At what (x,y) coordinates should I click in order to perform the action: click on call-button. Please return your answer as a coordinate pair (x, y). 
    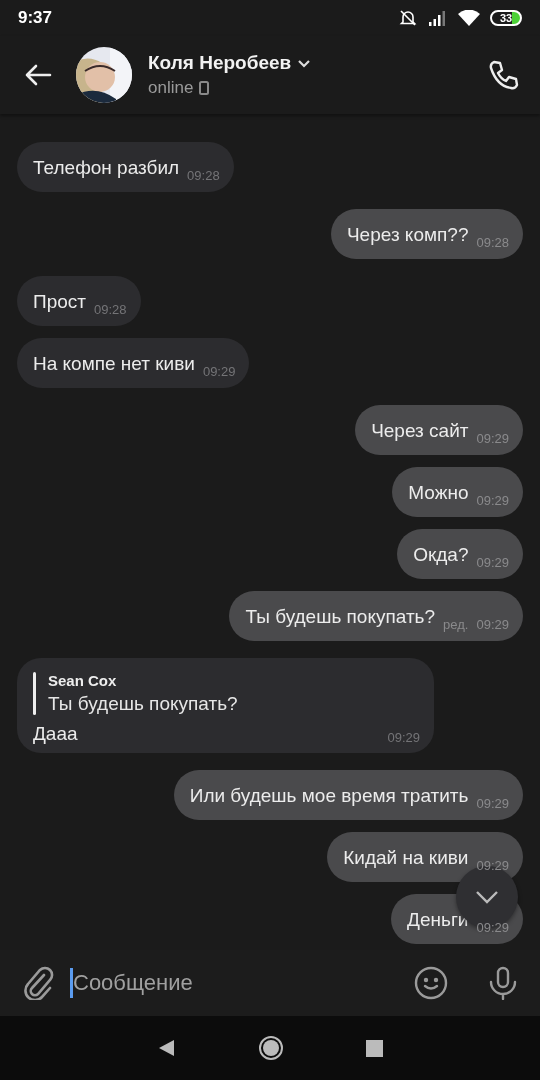
    Looking at the image, I should click on (504, 75).